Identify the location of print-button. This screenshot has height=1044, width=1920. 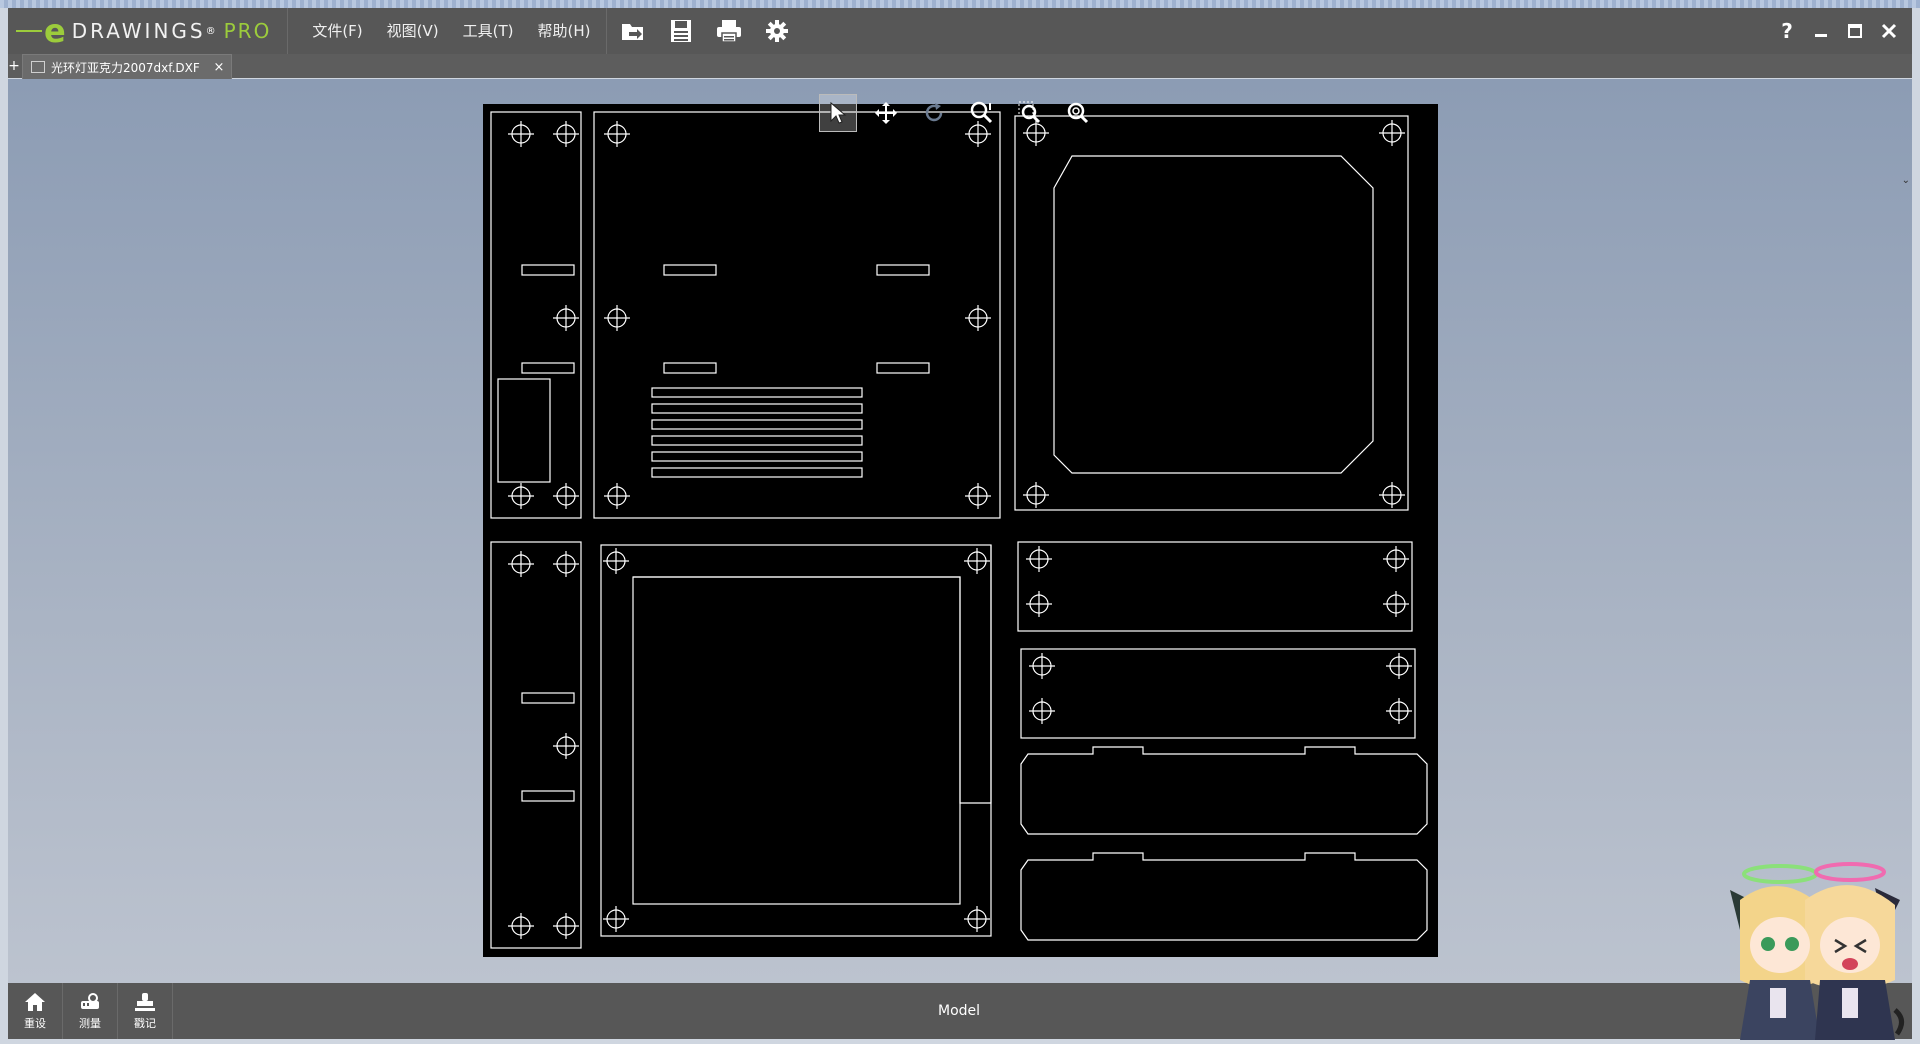
(729, 31).